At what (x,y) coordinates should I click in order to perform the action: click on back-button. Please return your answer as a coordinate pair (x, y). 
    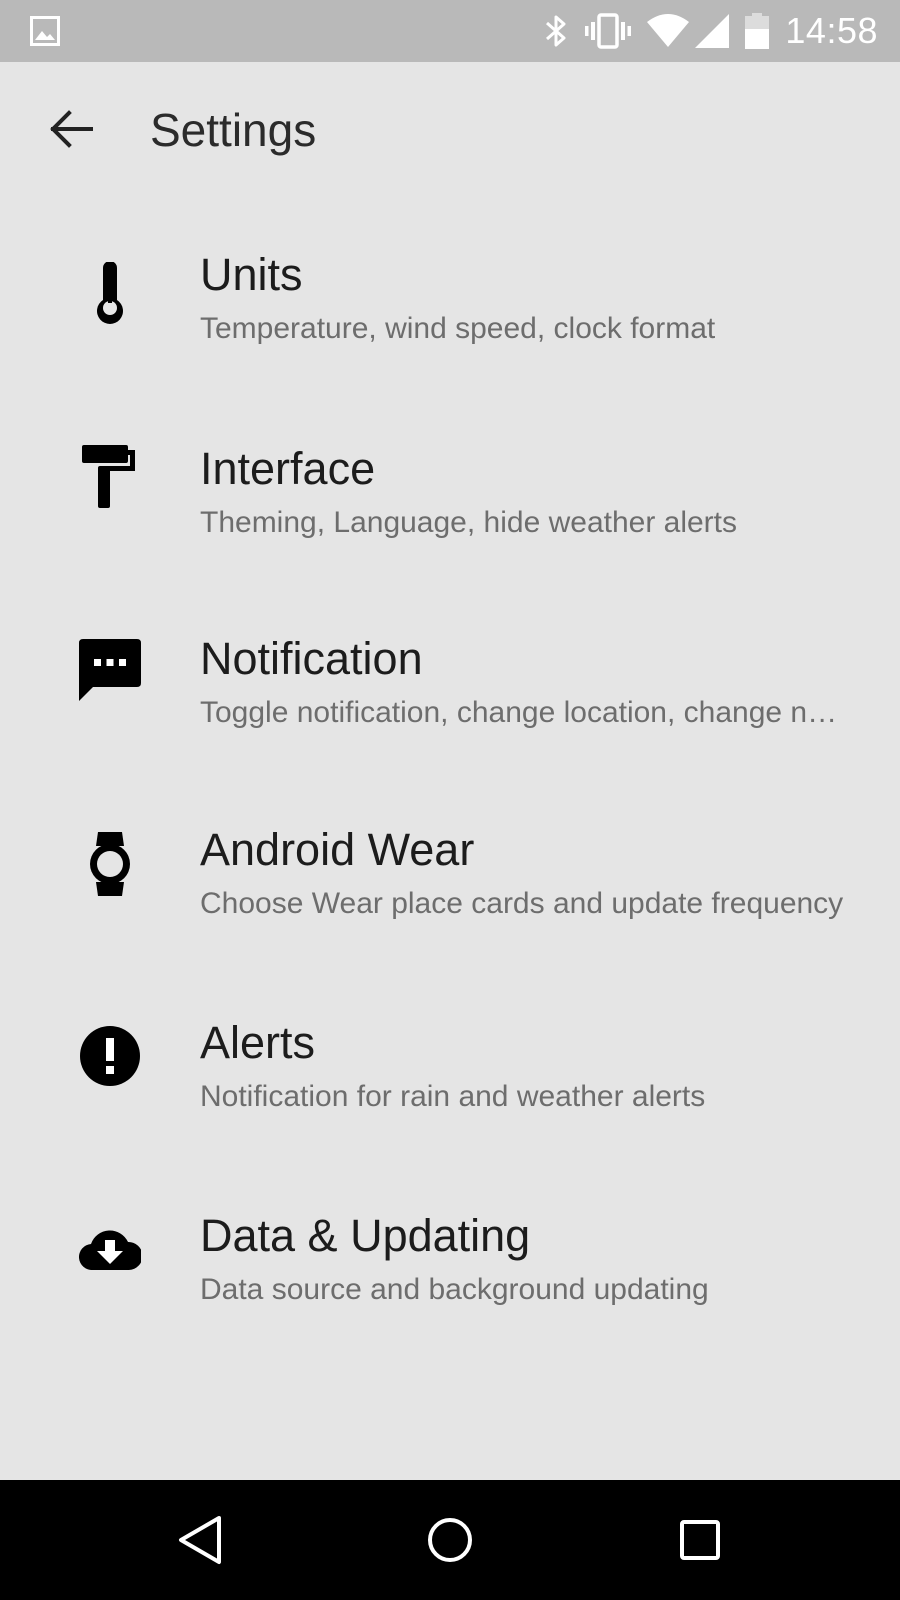
    Looking at the image, I should click on (71, 129).